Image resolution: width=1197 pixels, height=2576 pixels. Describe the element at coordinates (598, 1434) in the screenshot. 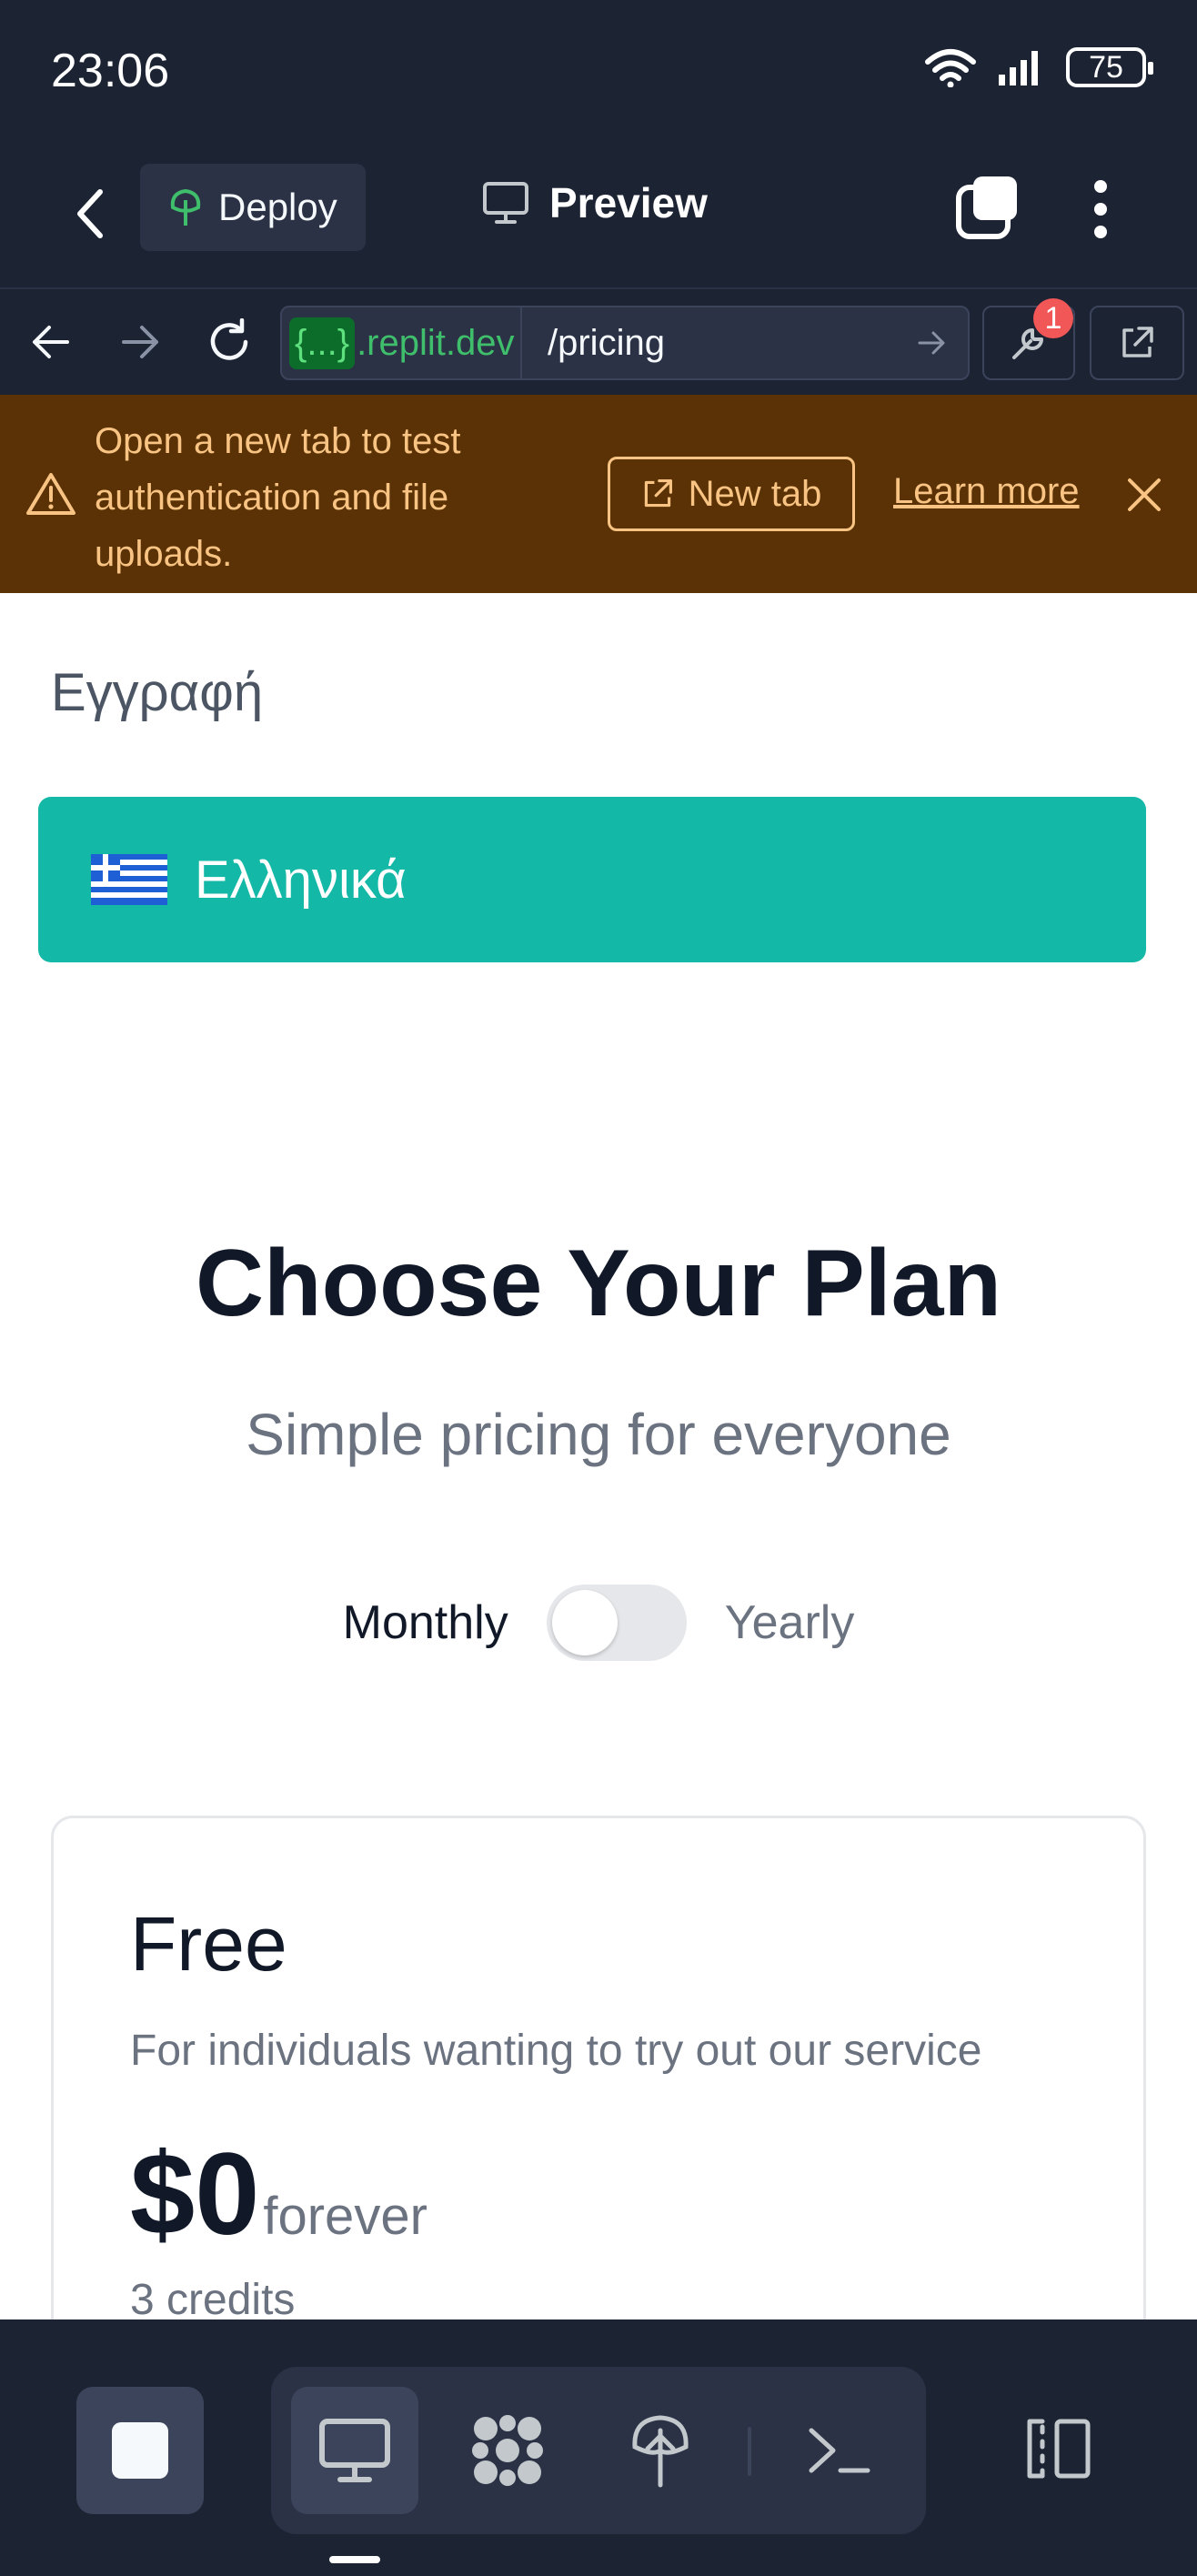

I see `page-subtitle: Simple pricing for everyone` at that location.